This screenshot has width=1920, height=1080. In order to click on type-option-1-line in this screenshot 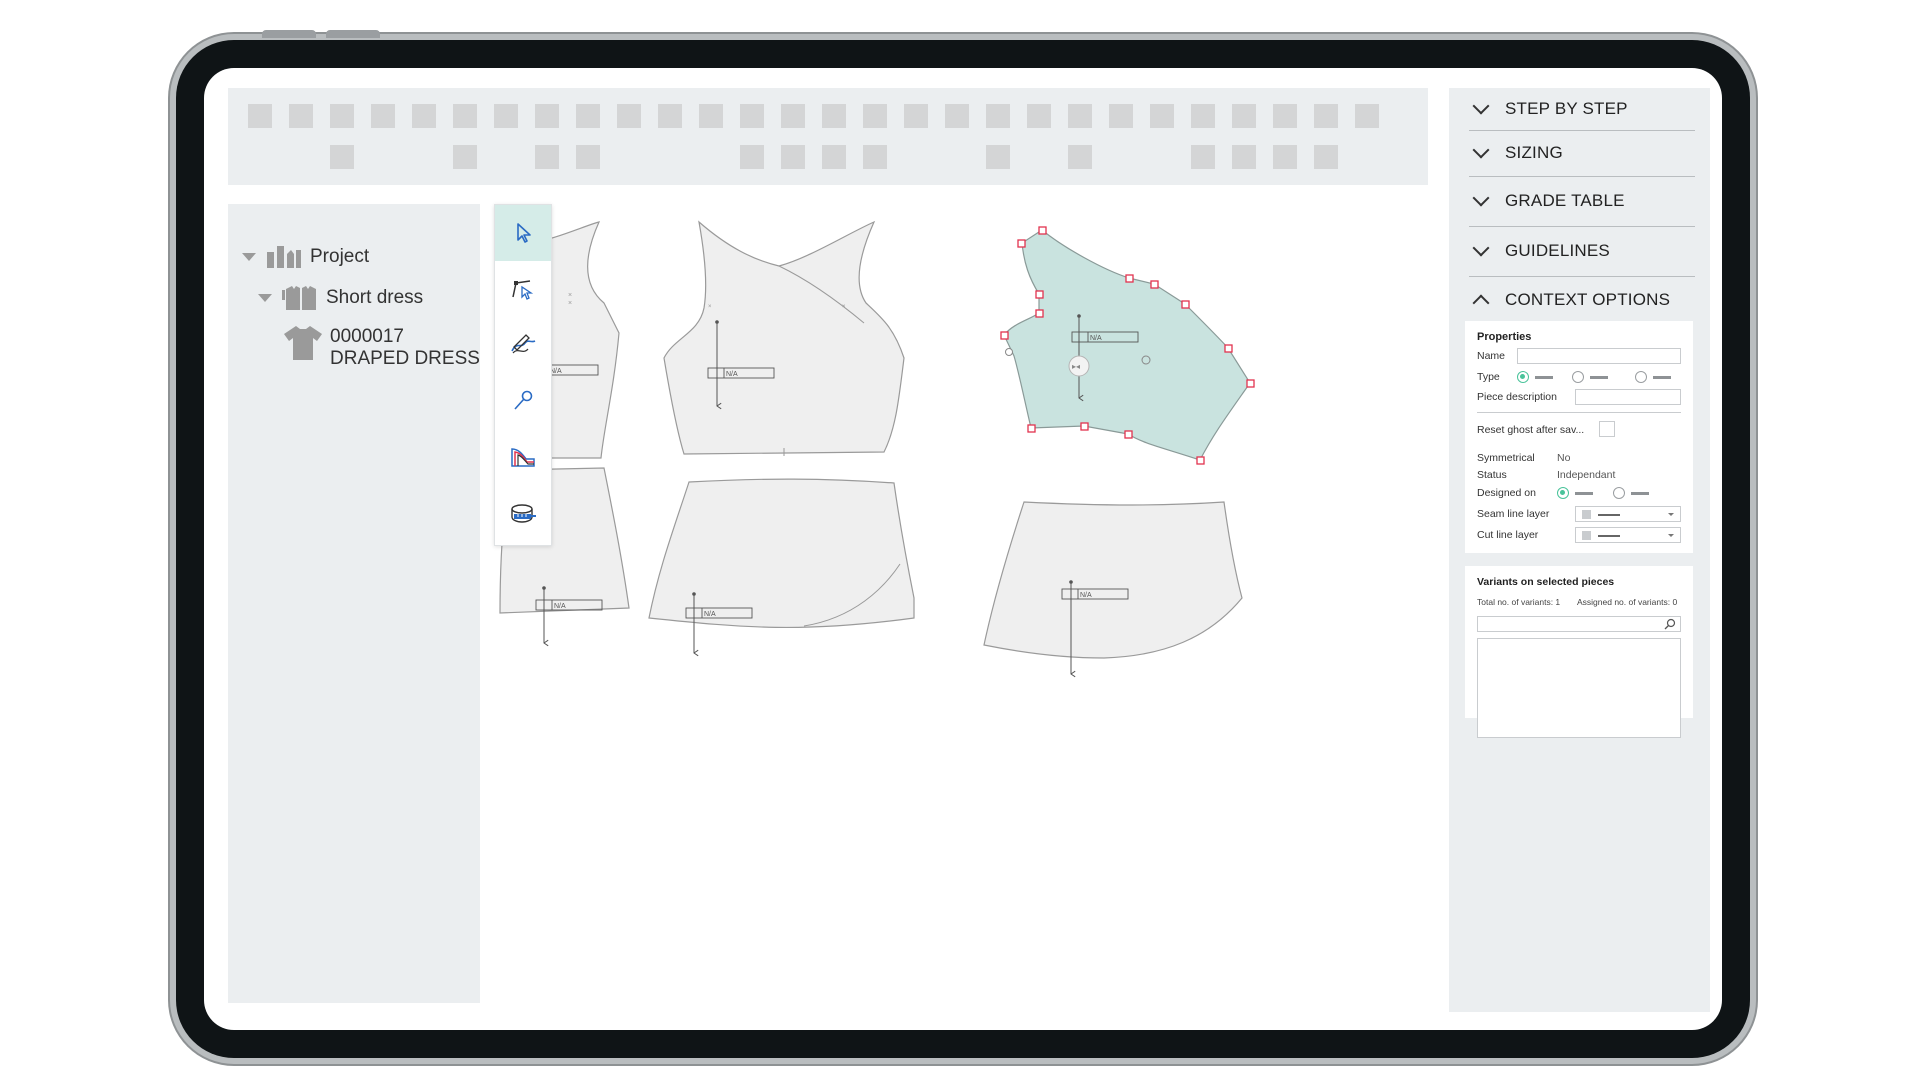, I will do `click(1544, 377)`.